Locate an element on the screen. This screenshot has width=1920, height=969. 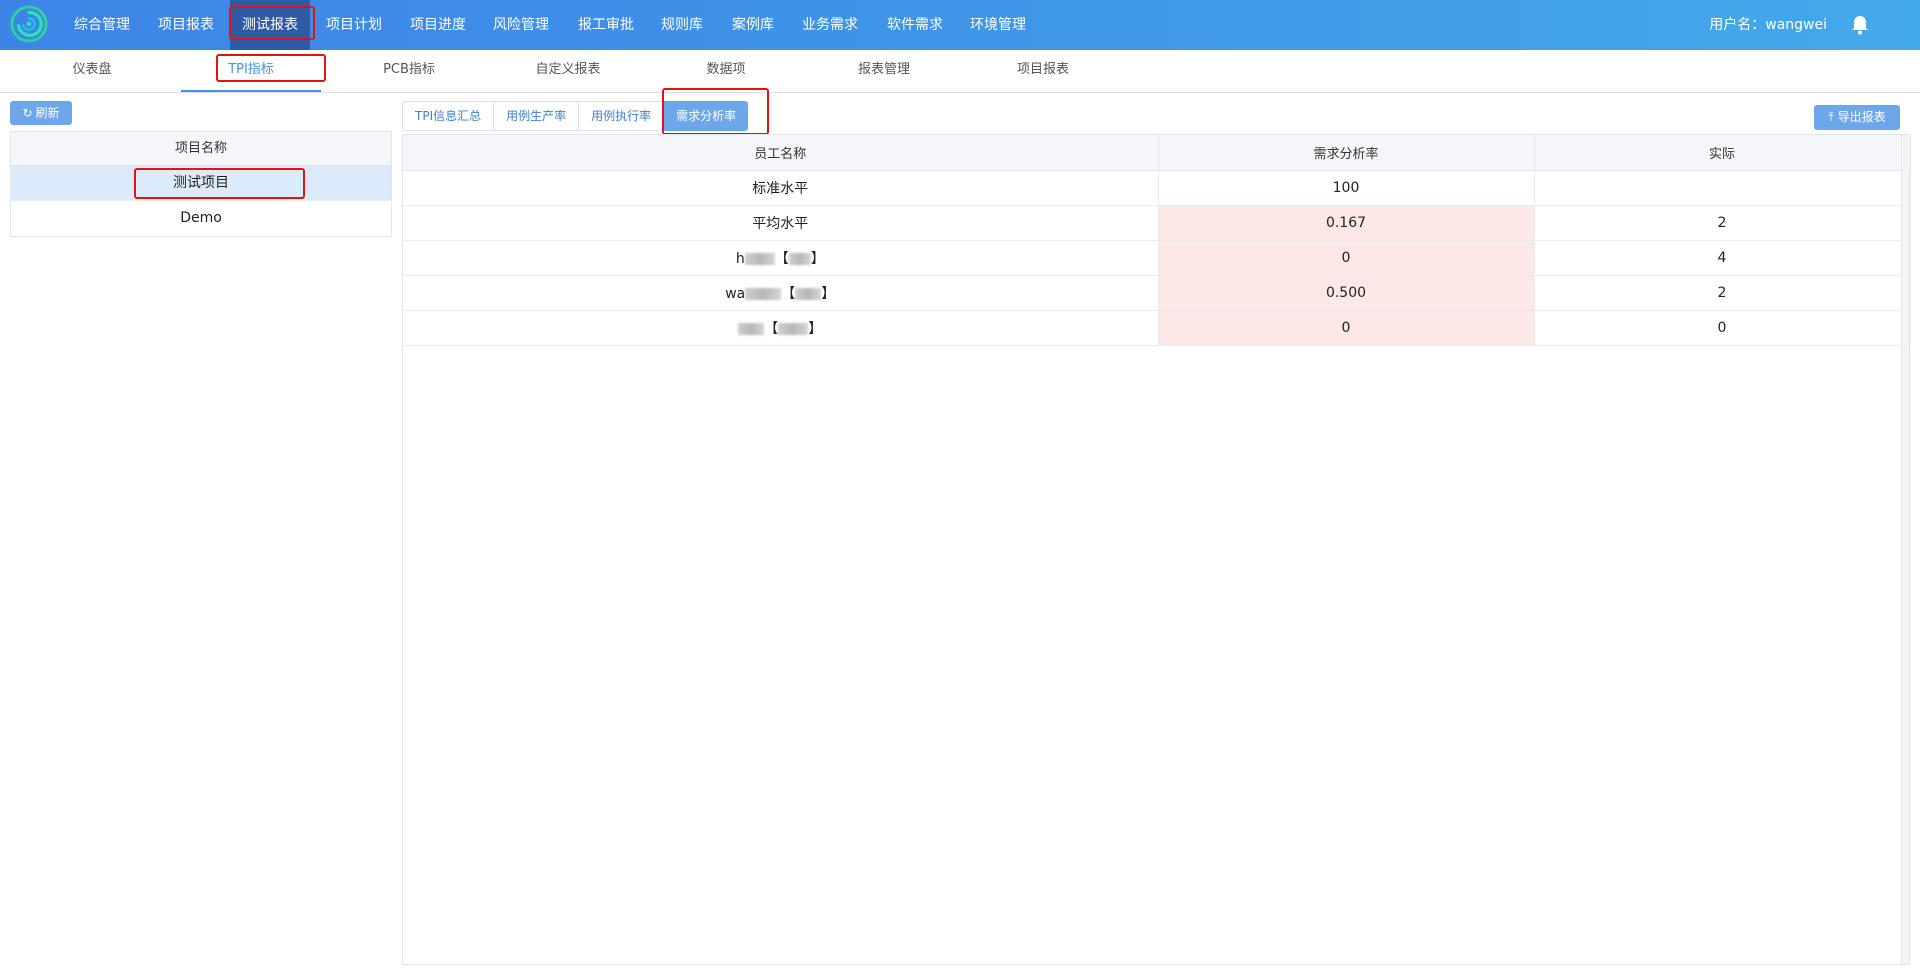
cell-name: wa 【 】 is located at coordinates (781, 293).